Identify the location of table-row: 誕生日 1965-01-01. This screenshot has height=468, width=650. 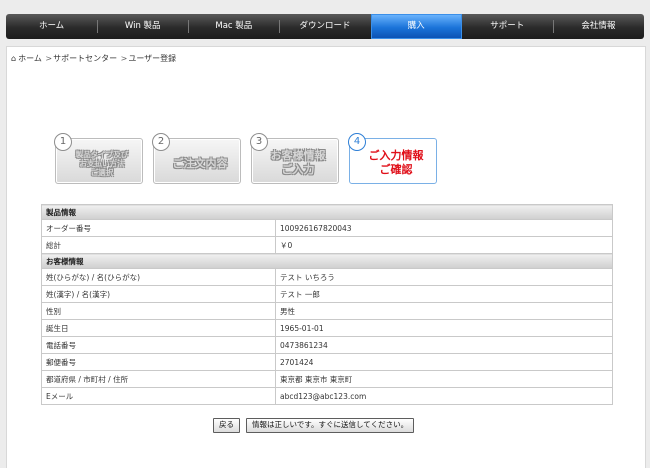
(327, 328).